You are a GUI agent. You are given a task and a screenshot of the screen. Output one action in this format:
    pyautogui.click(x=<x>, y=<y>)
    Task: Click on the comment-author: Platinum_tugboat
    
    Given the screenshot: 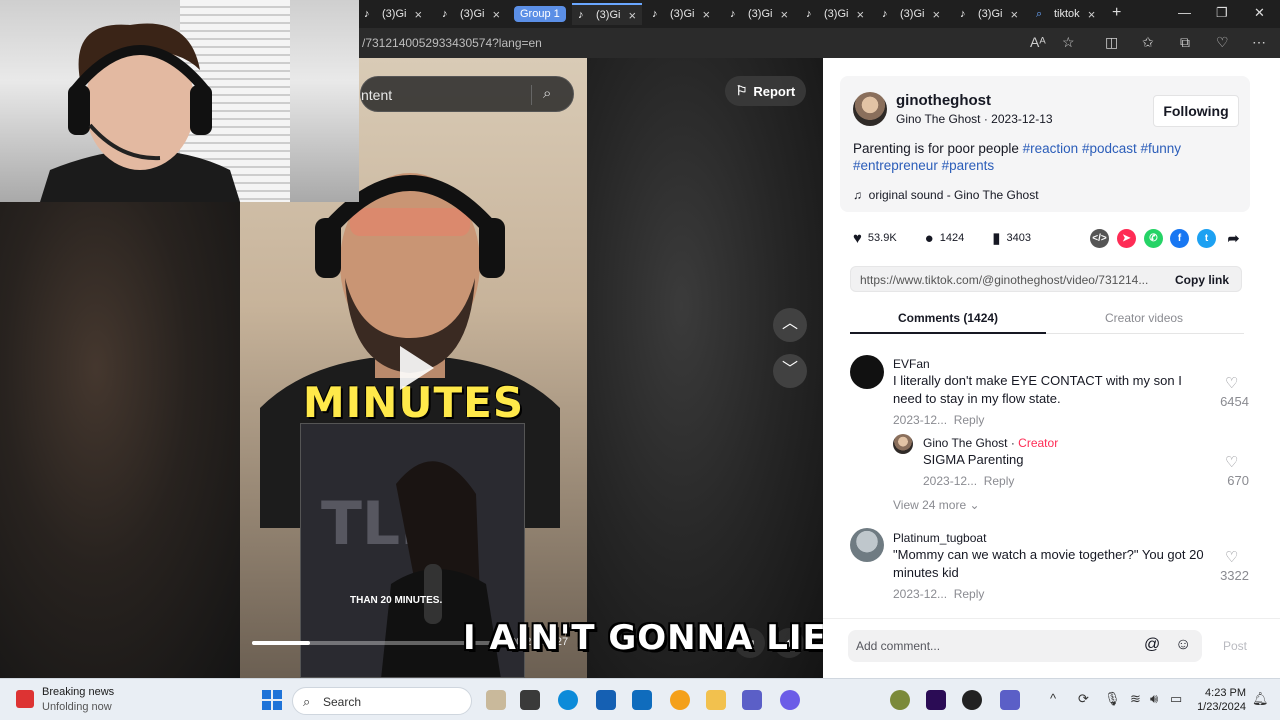 What is the action you would take?
    pyautogui.click(x=939, y=538)
    